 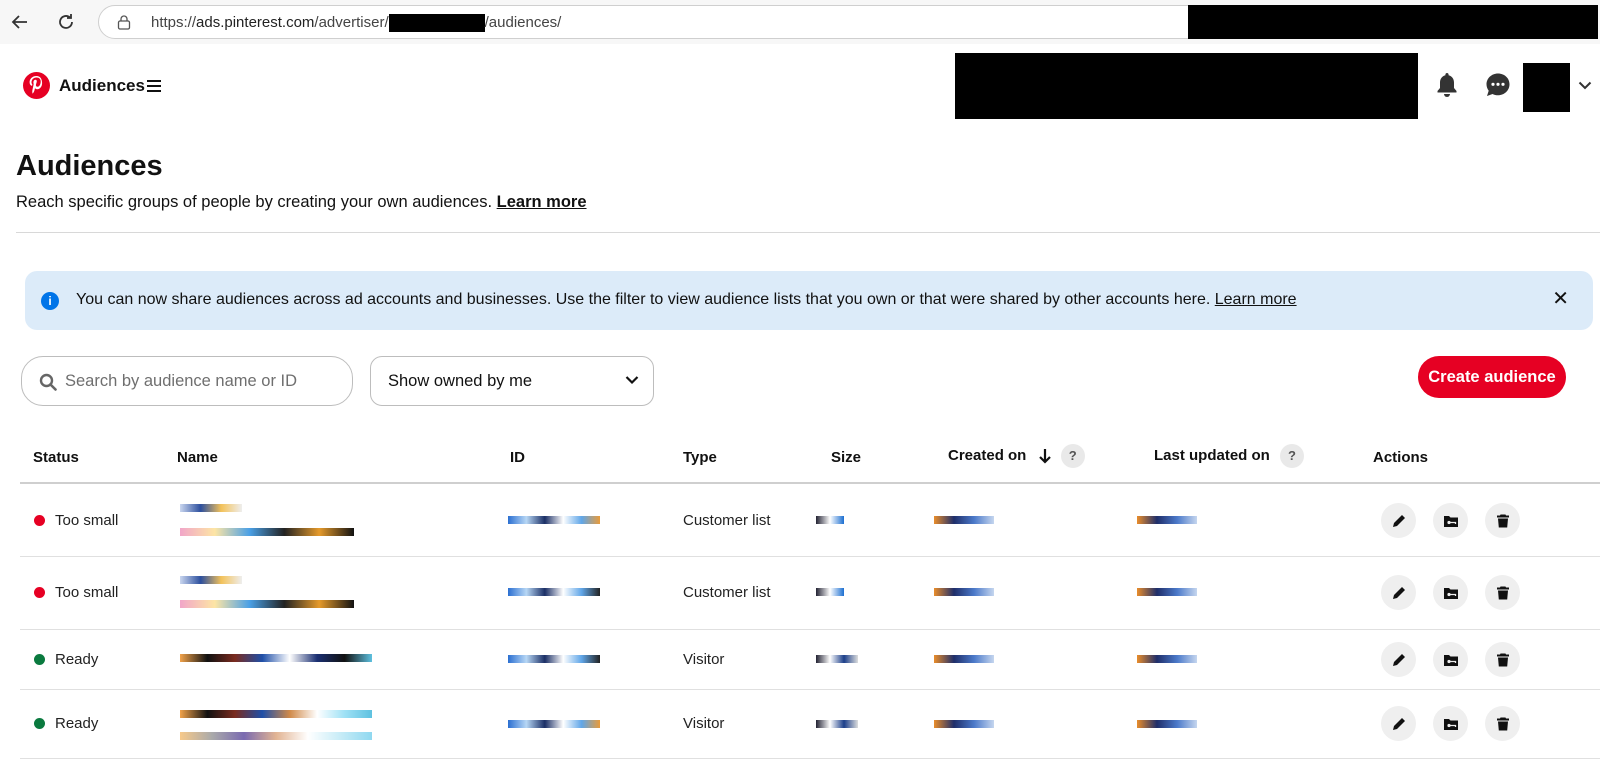 I want to click on url-prefix: https://, so click(x=174, y=22).